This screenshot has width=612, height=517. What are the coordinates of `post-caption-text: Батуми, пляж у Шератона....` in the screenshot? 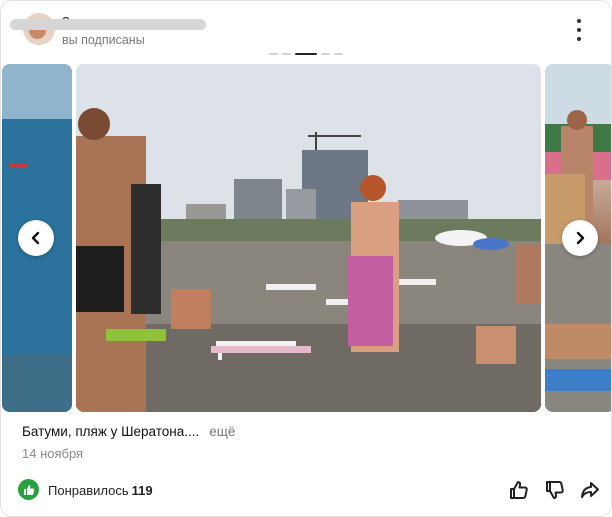 It's located at (111, 431).